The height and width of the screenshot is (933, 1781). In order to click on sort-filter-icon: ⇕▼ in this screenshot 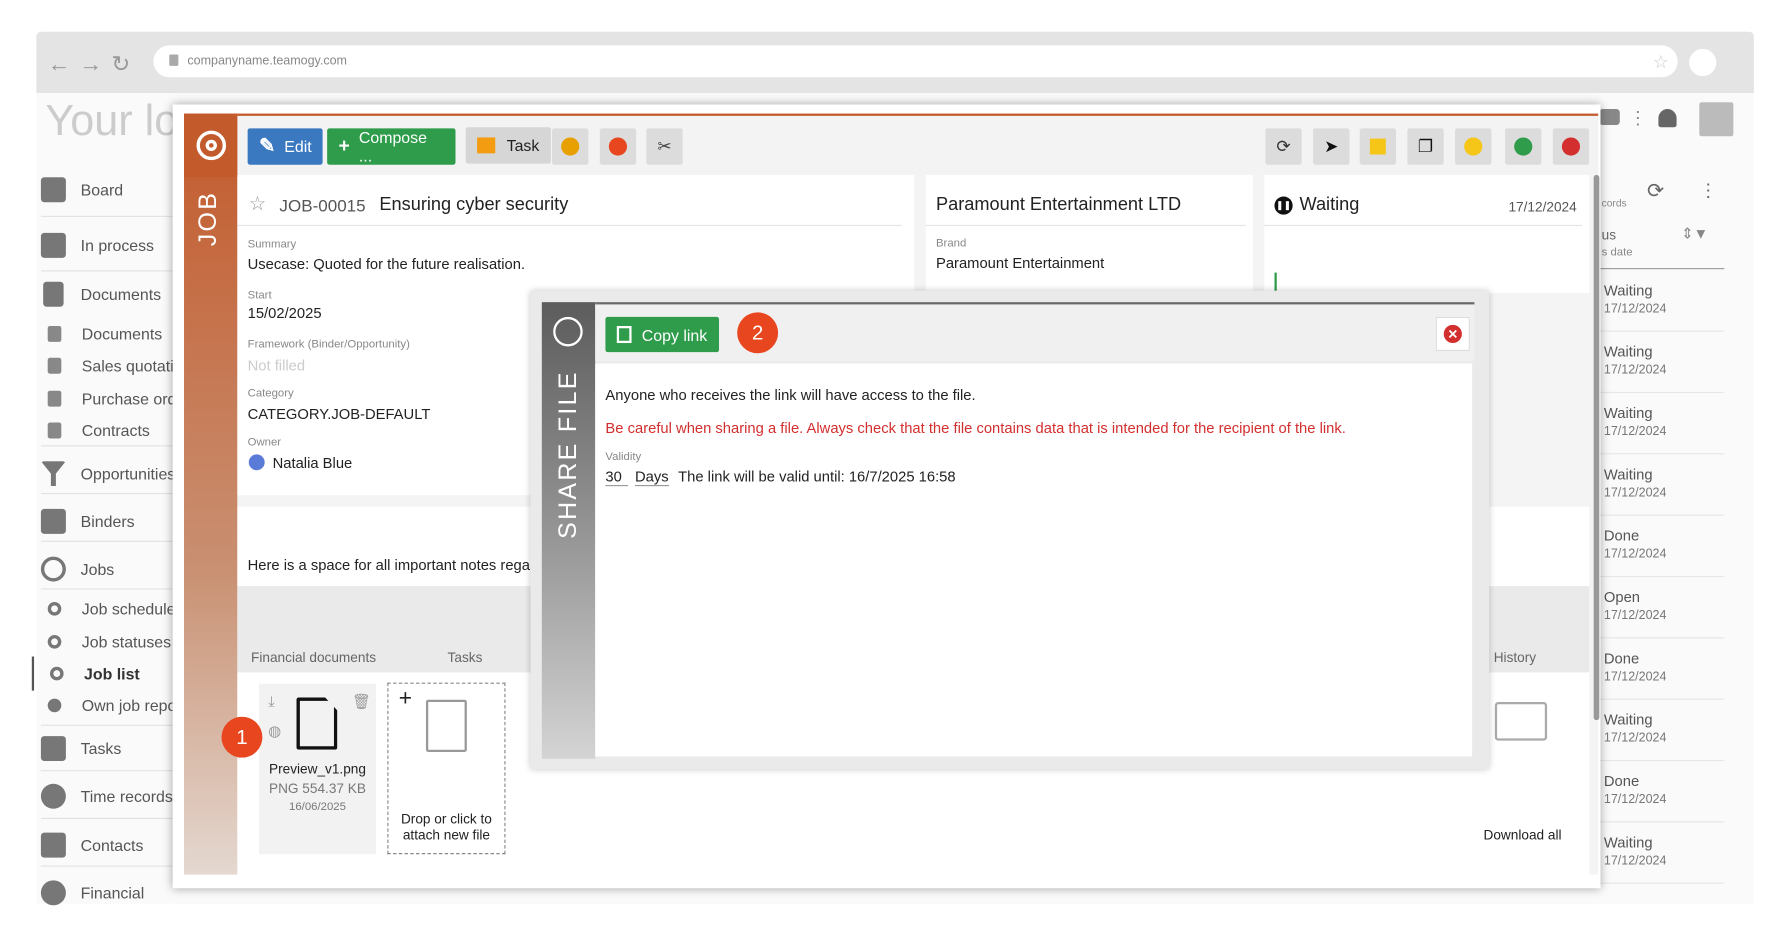, I will do `click(1694, 234)`.